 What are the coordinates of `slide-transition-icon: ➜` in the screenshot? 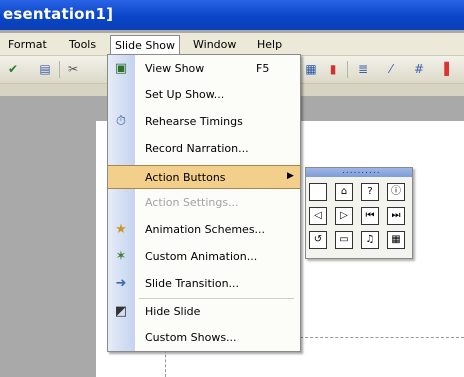 It's located at (121, 283).